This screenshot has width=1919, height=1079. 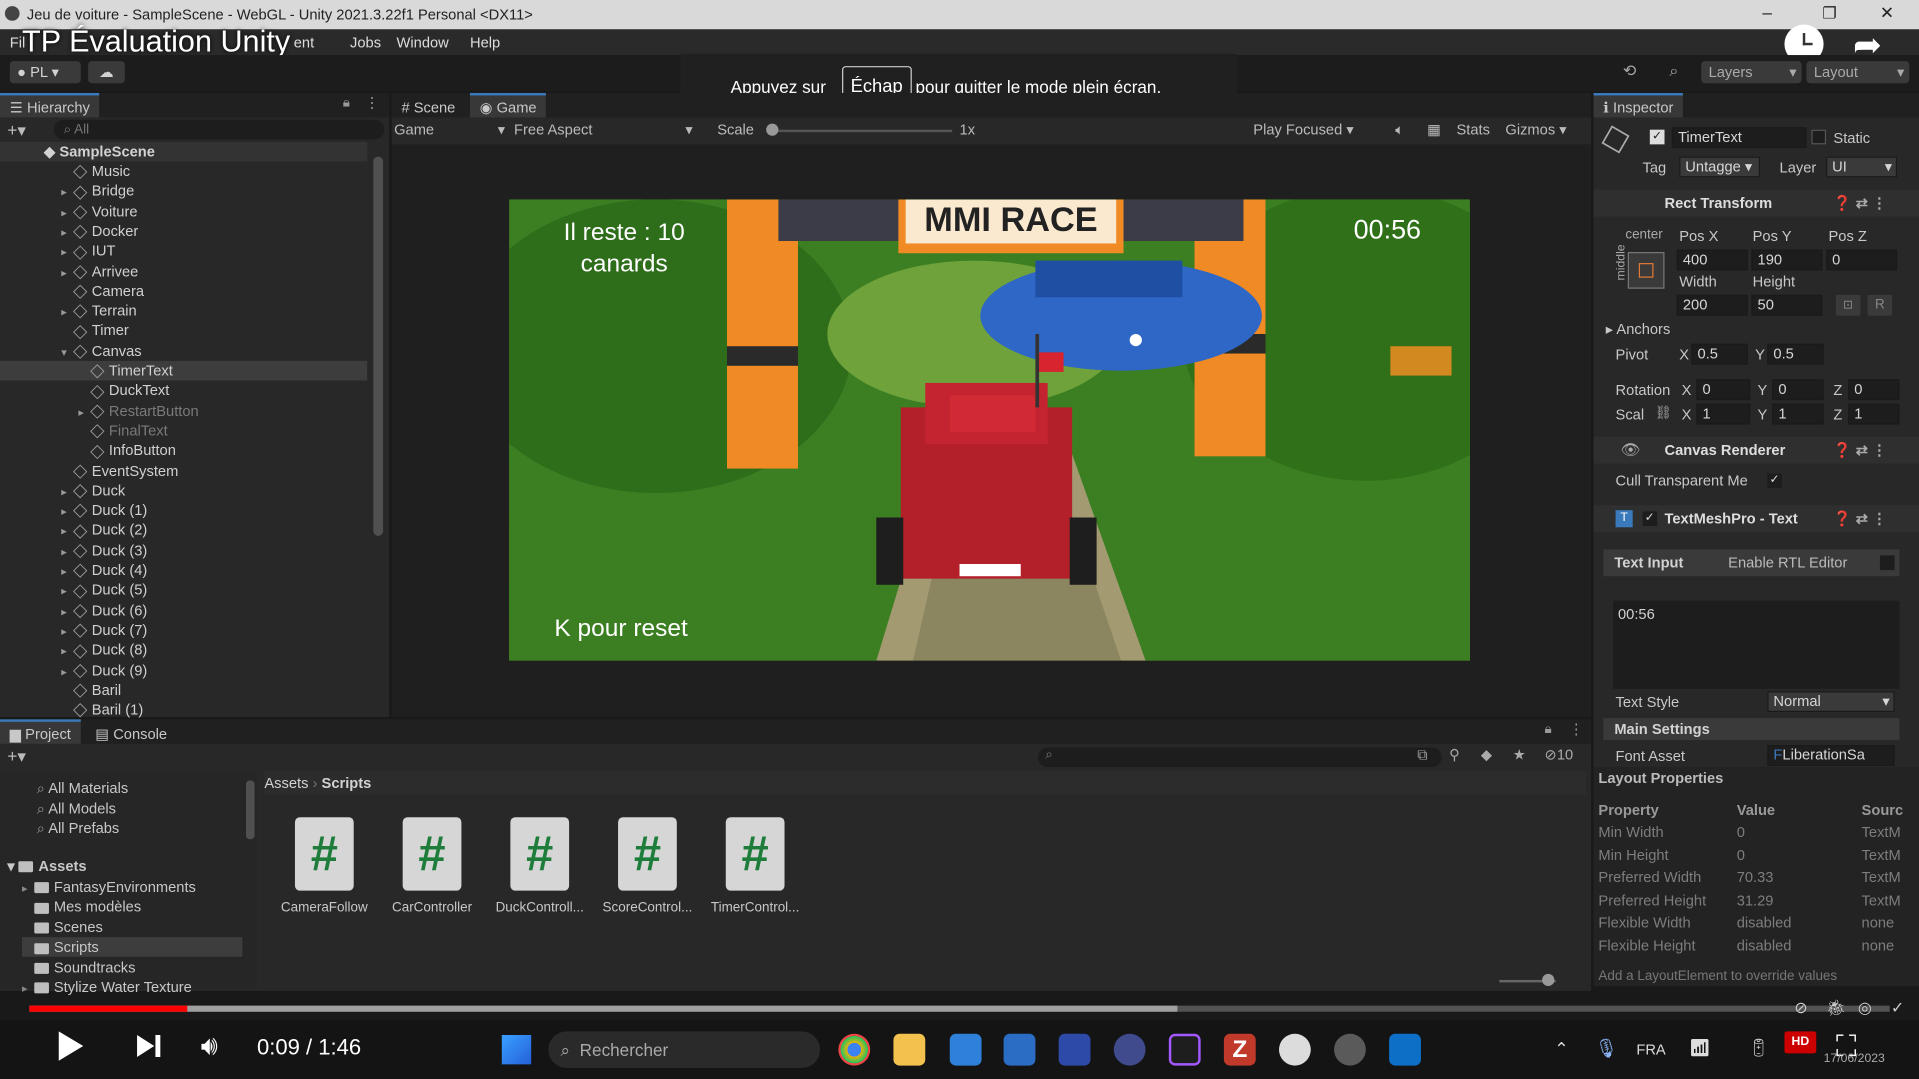 What do you see at coordinates (132, 927) in the screenshot?
I see `project-folder: Scenes` at bounding box center [132, 927].